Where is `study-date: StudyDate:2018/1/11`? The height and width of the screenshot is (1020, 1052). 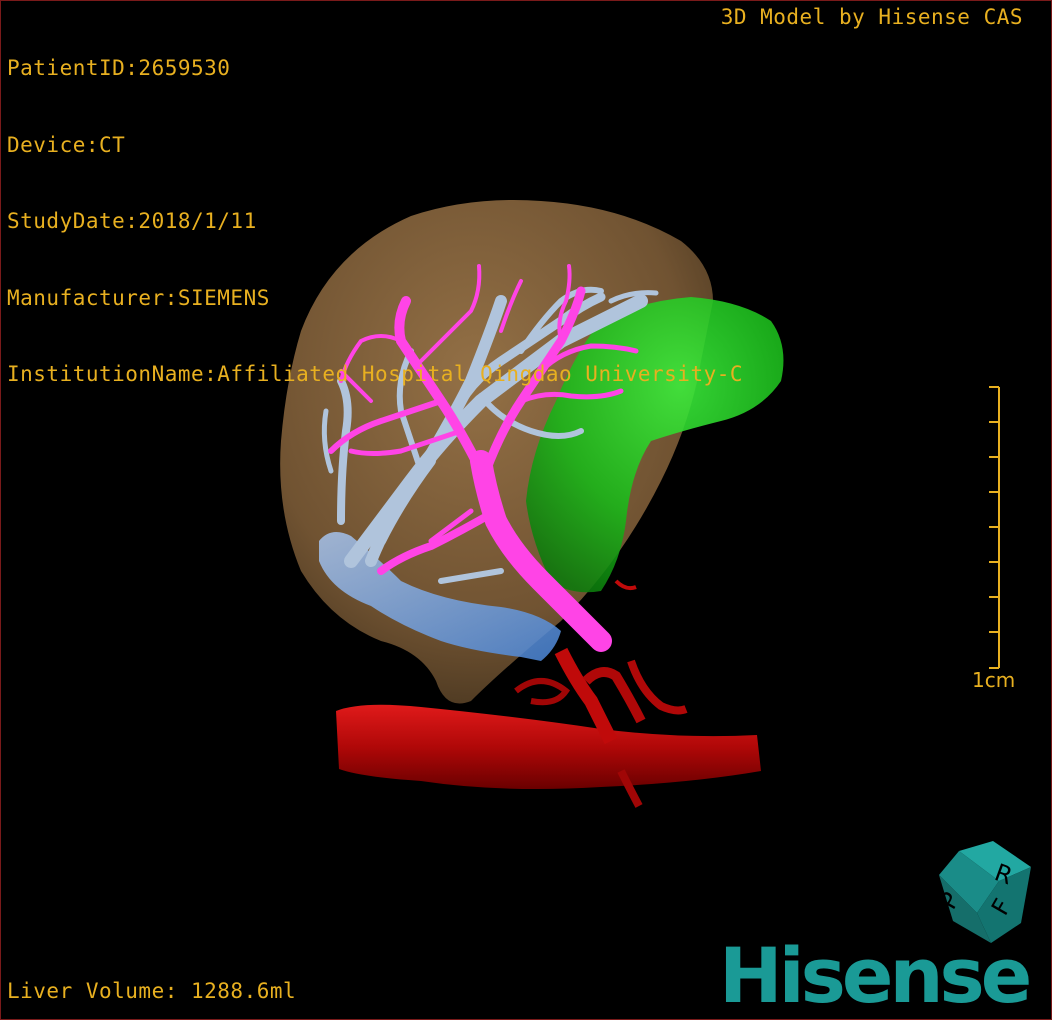
study-date: StudyDate:2018/1/11 is located at coordinates (132, 221).